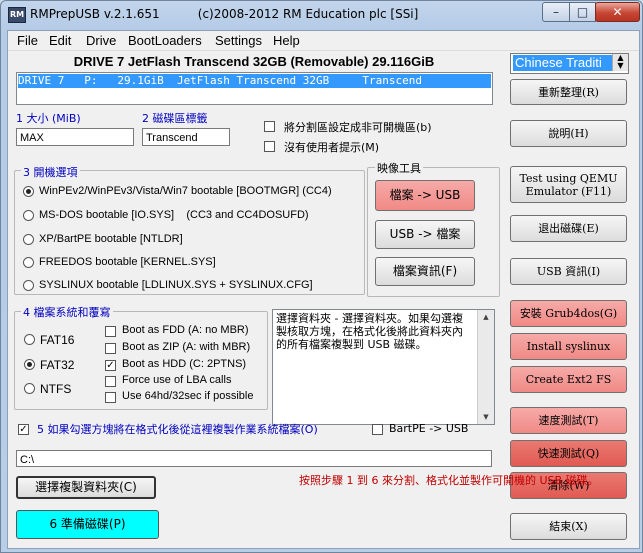  I want to click on menu-drive: Drive, so click(101, 40).